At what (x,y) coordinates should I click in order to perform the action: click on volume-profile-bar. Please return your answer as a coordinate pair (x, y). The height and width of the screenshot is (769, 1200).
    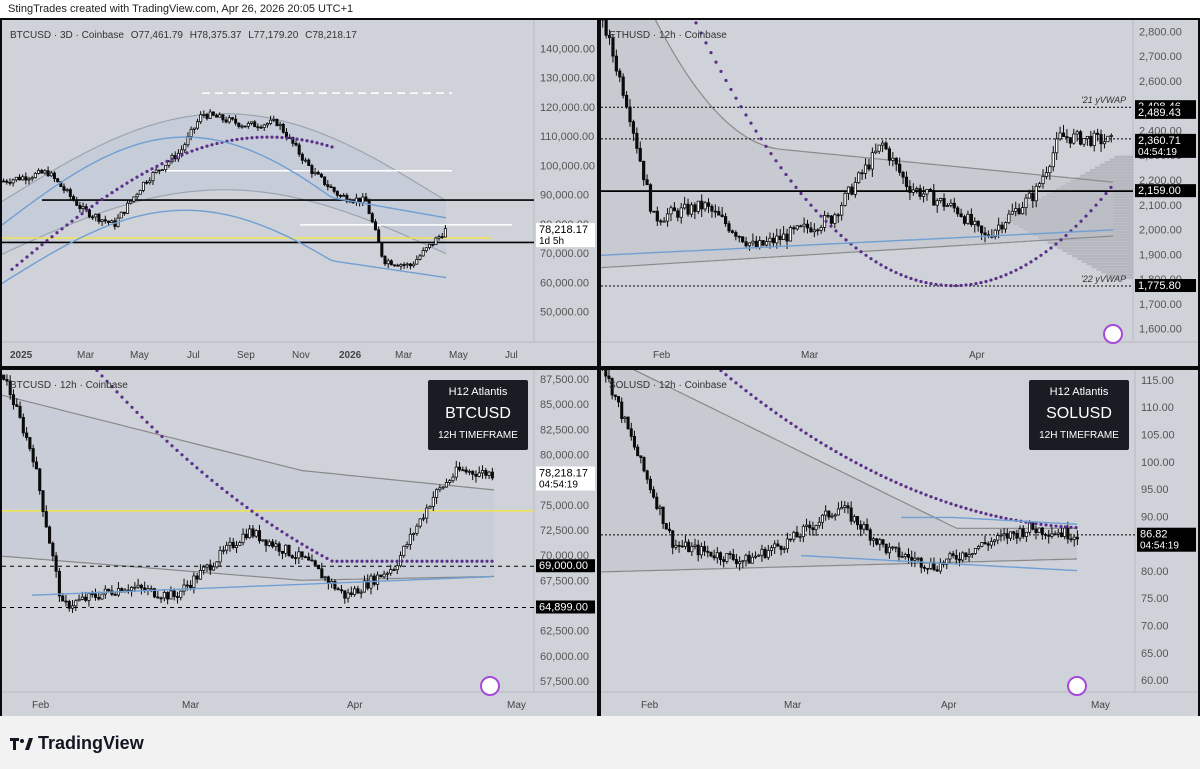
    Looking at the image, I should click on (1109, 173).